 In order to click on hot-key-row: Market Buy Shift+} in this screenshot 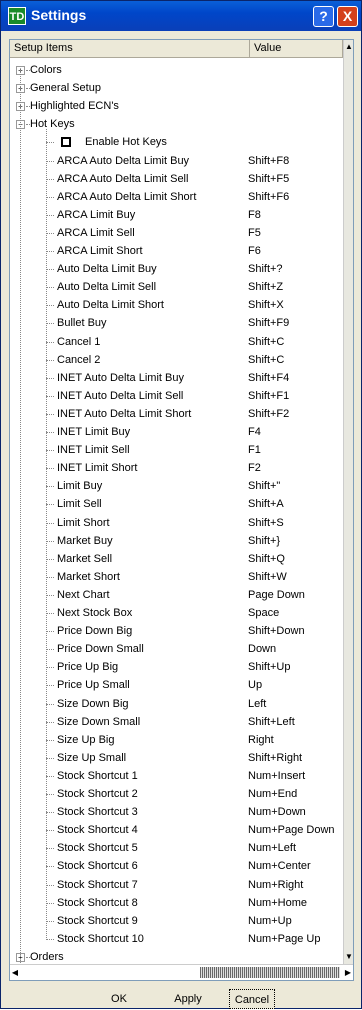, I will do `click(175, 541)`.